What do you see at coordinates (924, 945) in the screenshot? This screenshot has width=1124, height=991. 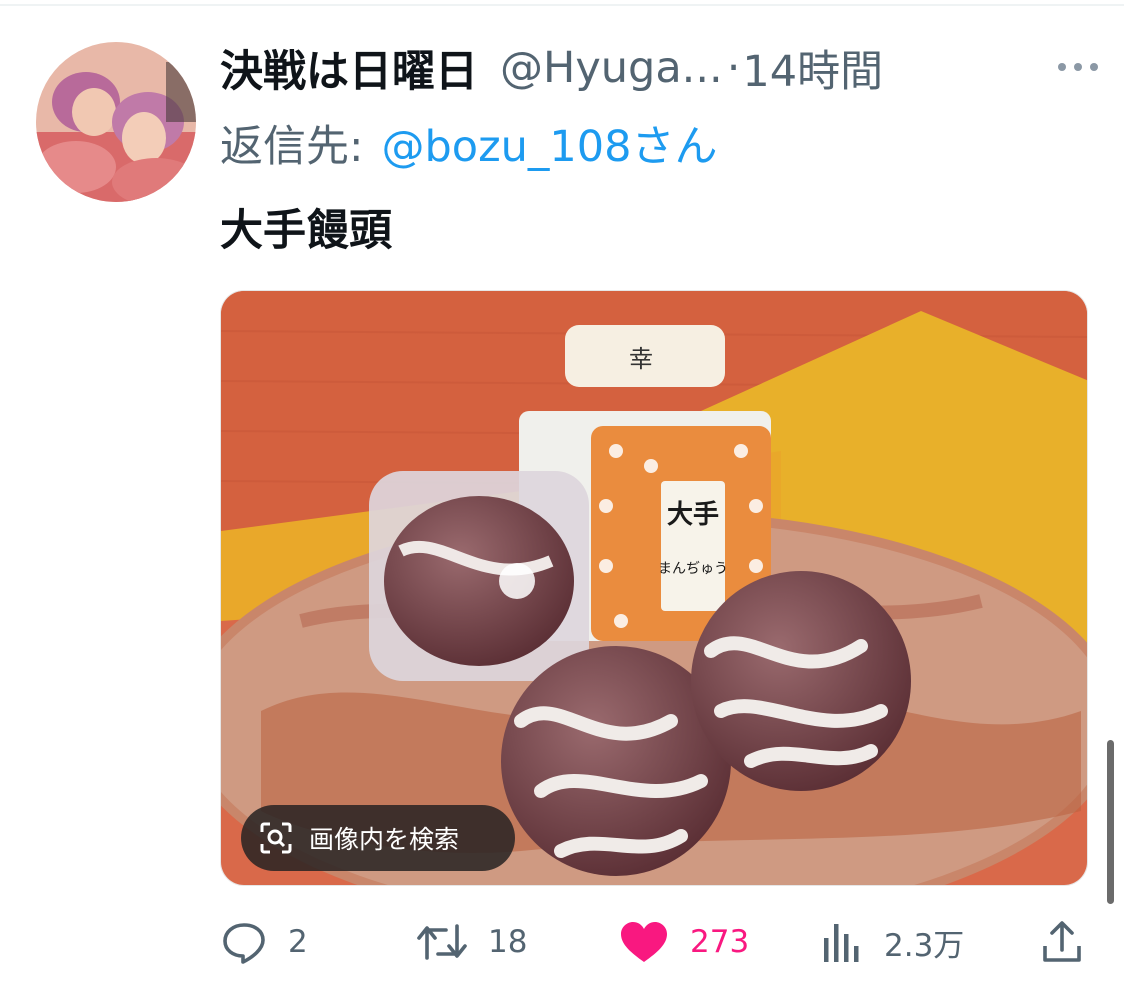 I see `view-count: 2.3万` at bounding box center [924, 945].